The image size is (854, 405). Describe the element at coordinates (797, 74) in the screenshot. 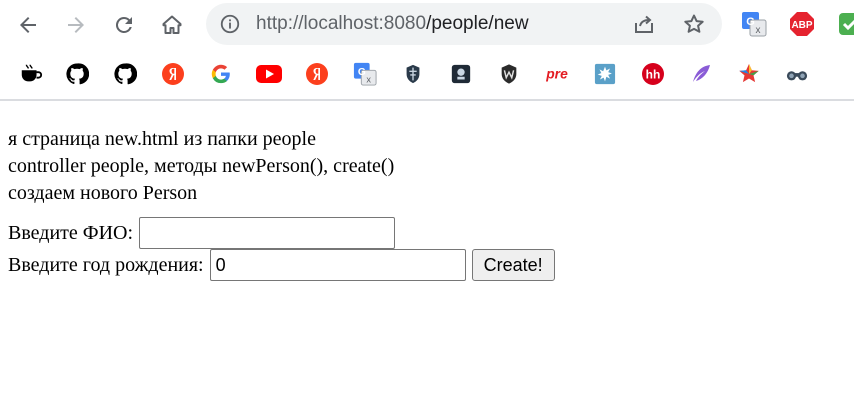

I see `binoculars-icon` at that location.